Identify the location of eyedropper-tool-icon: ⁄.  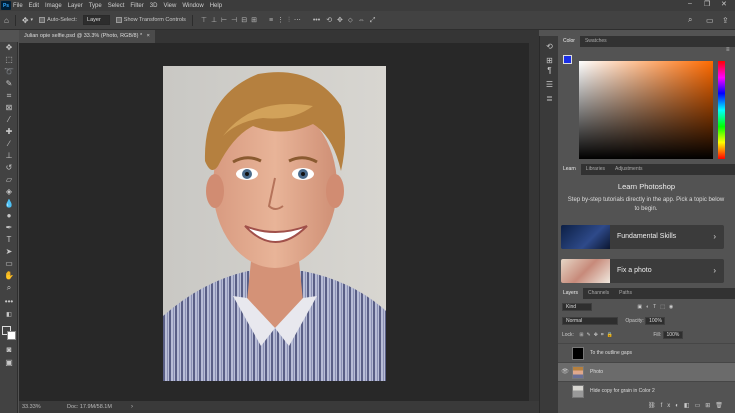
(9, 119).